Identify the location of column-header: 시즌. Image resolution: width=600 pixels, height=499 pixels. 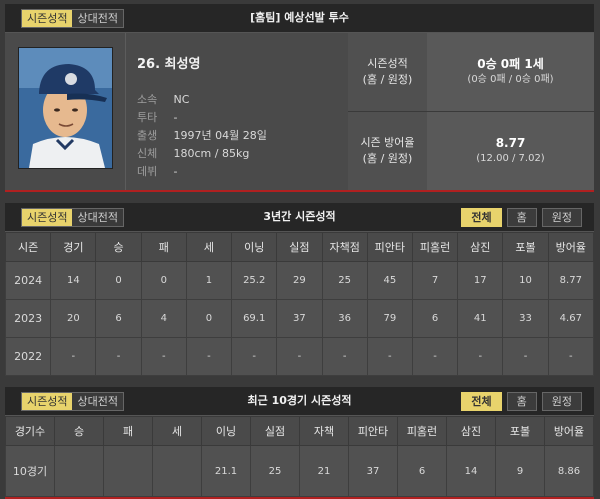
(28, 247).